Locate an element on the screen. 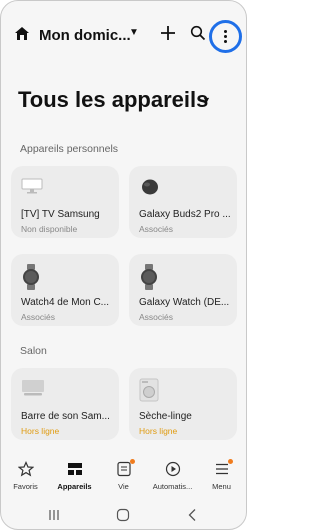 Image resolution: width=320 pixels, height=530 pixels. section-label-personal: Appareils personnels is located at coordinates (69, 149).